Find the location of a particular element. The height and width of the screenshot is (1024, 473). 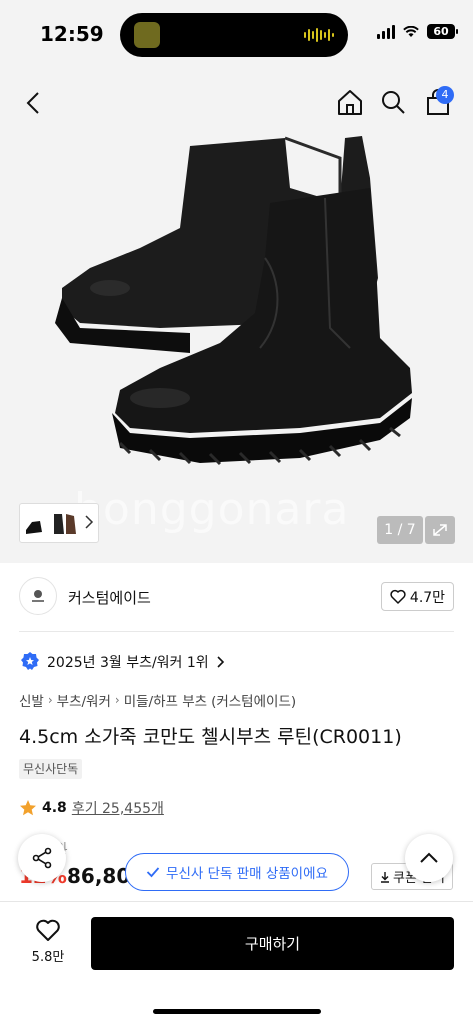

share-button is located at coordinates (42, 858).